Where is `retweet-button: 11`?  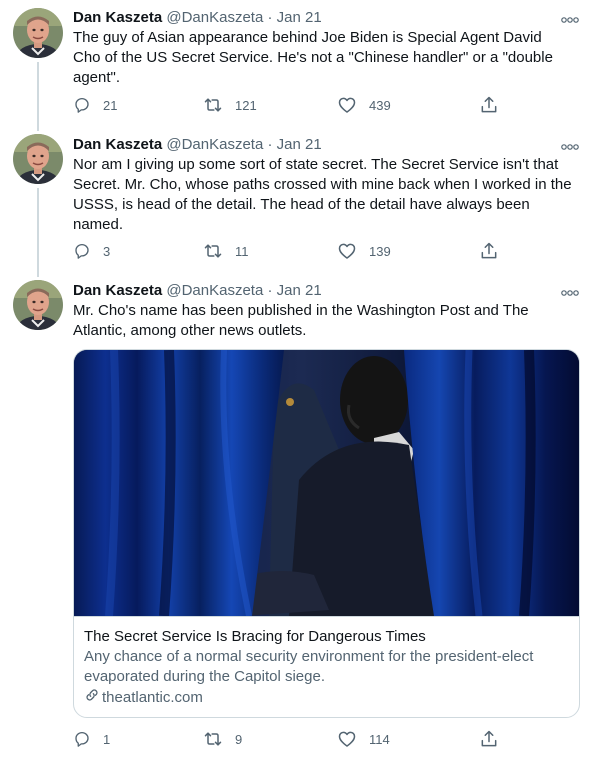
retweet-button: 11 is located at coordinates (226, 251).